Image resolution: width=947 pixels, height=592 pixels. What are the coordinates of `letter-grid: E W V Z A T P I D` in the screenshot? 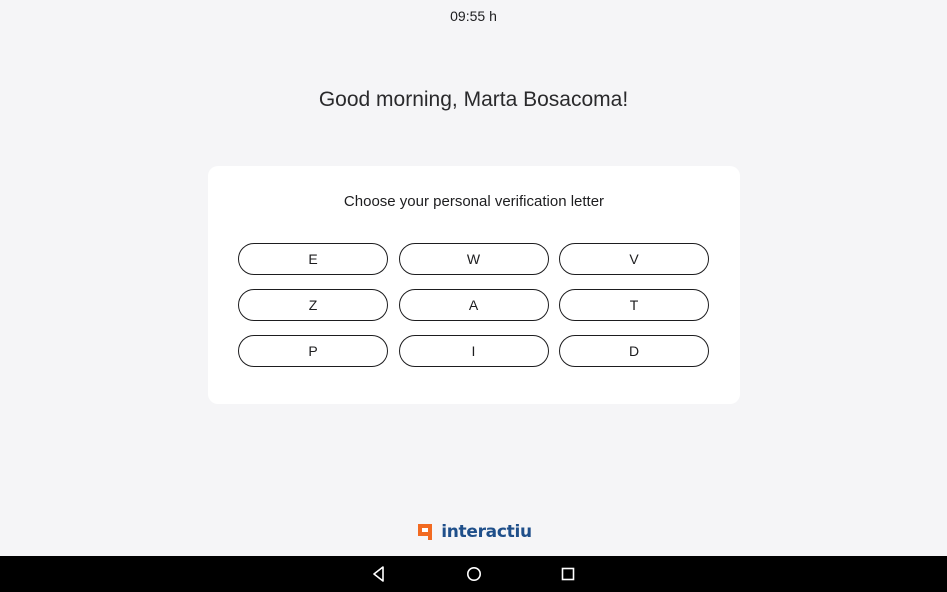 It's located at (473, 305).